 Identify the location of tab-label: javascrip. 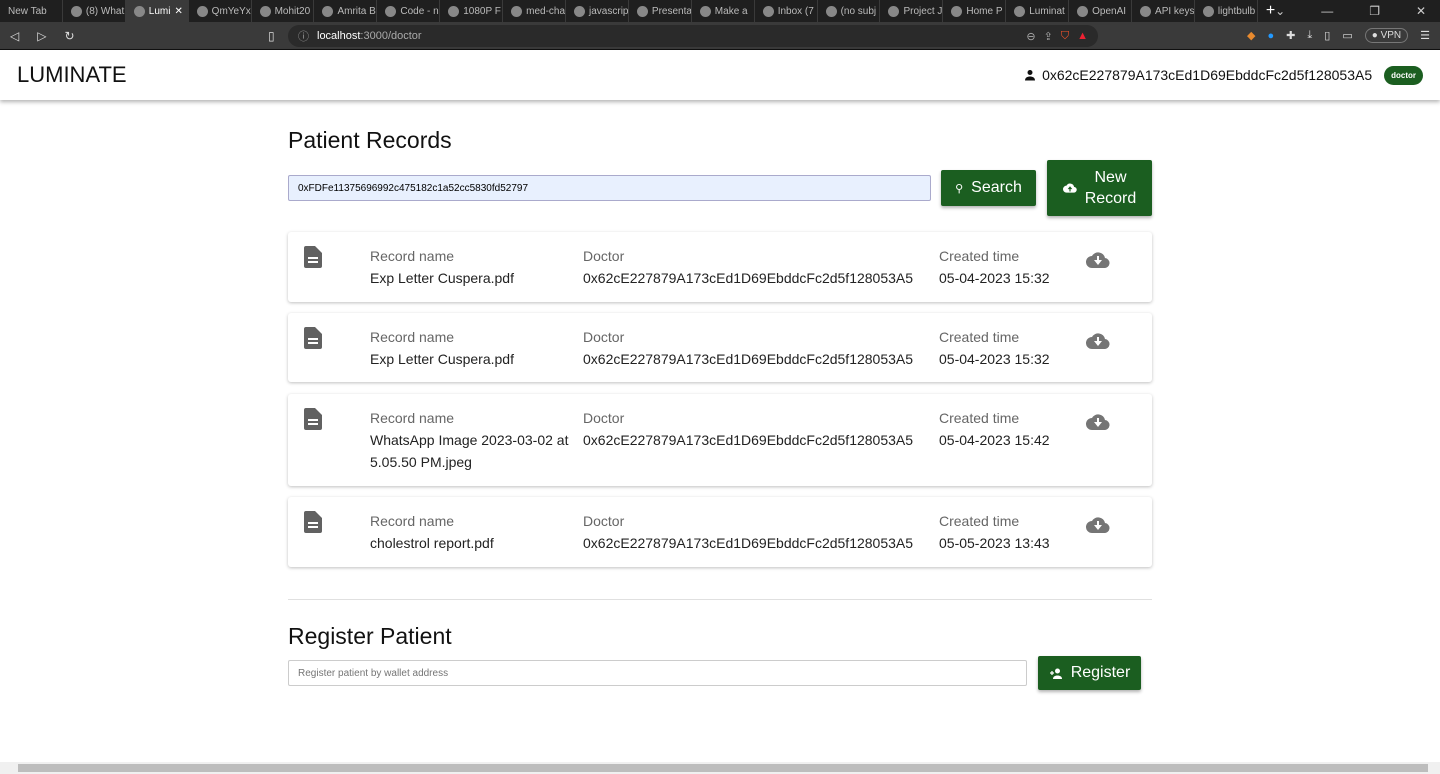
(609, 11).